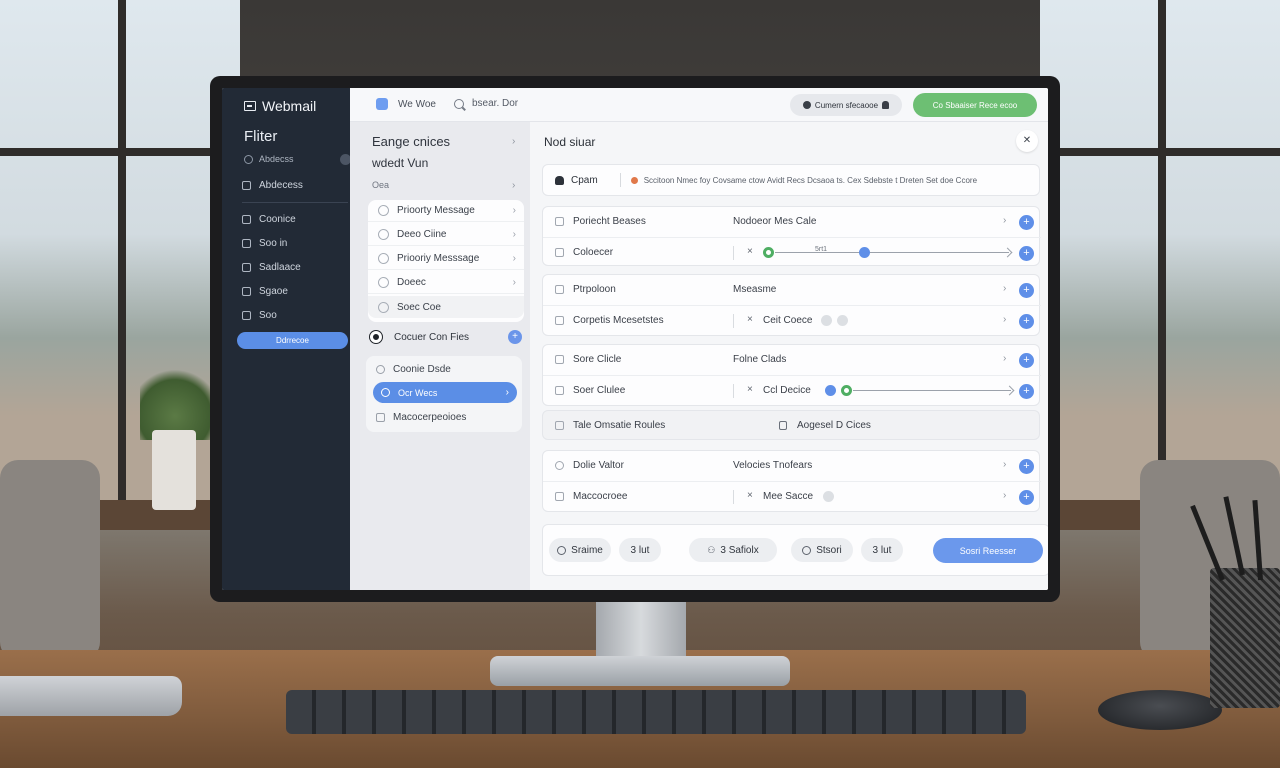  What do you see at coordinates (446, 307) in the screenshot?
I see `list-item: Soec Coe` at bounding box center [446, 307].